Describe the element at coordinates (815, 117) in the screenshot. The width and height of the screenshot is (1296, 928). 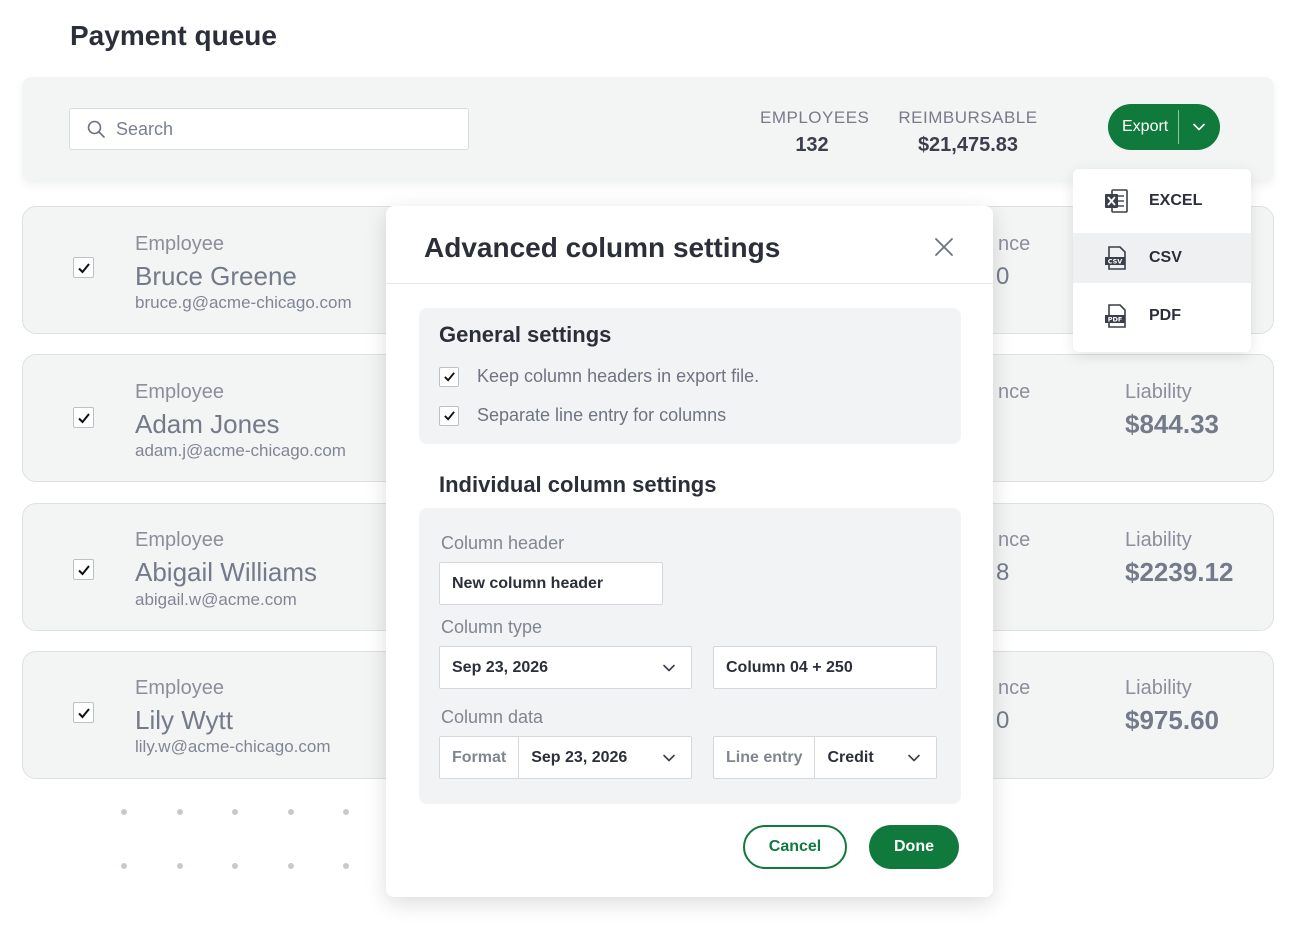
I see `employees-stat-label: EMPLOYEES` at that location.